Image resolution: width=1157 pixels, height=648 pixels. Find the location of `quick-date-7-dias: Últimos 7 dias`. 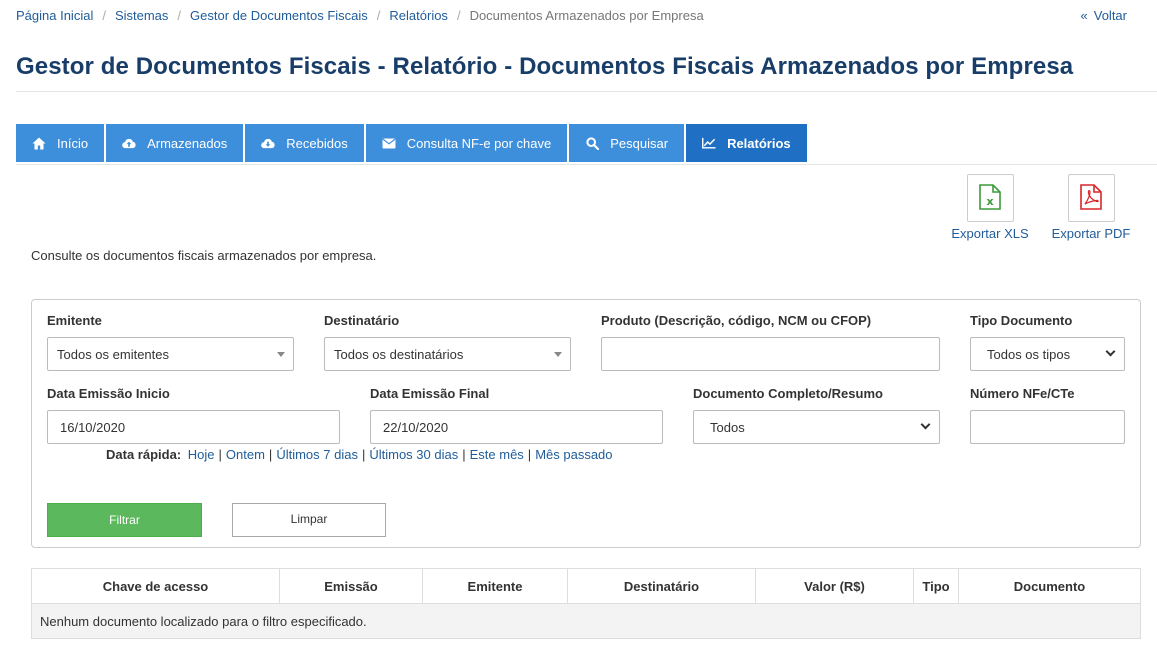

quick-date-7-dias: Últimos 7 dias is located at coordinates (317, 454).